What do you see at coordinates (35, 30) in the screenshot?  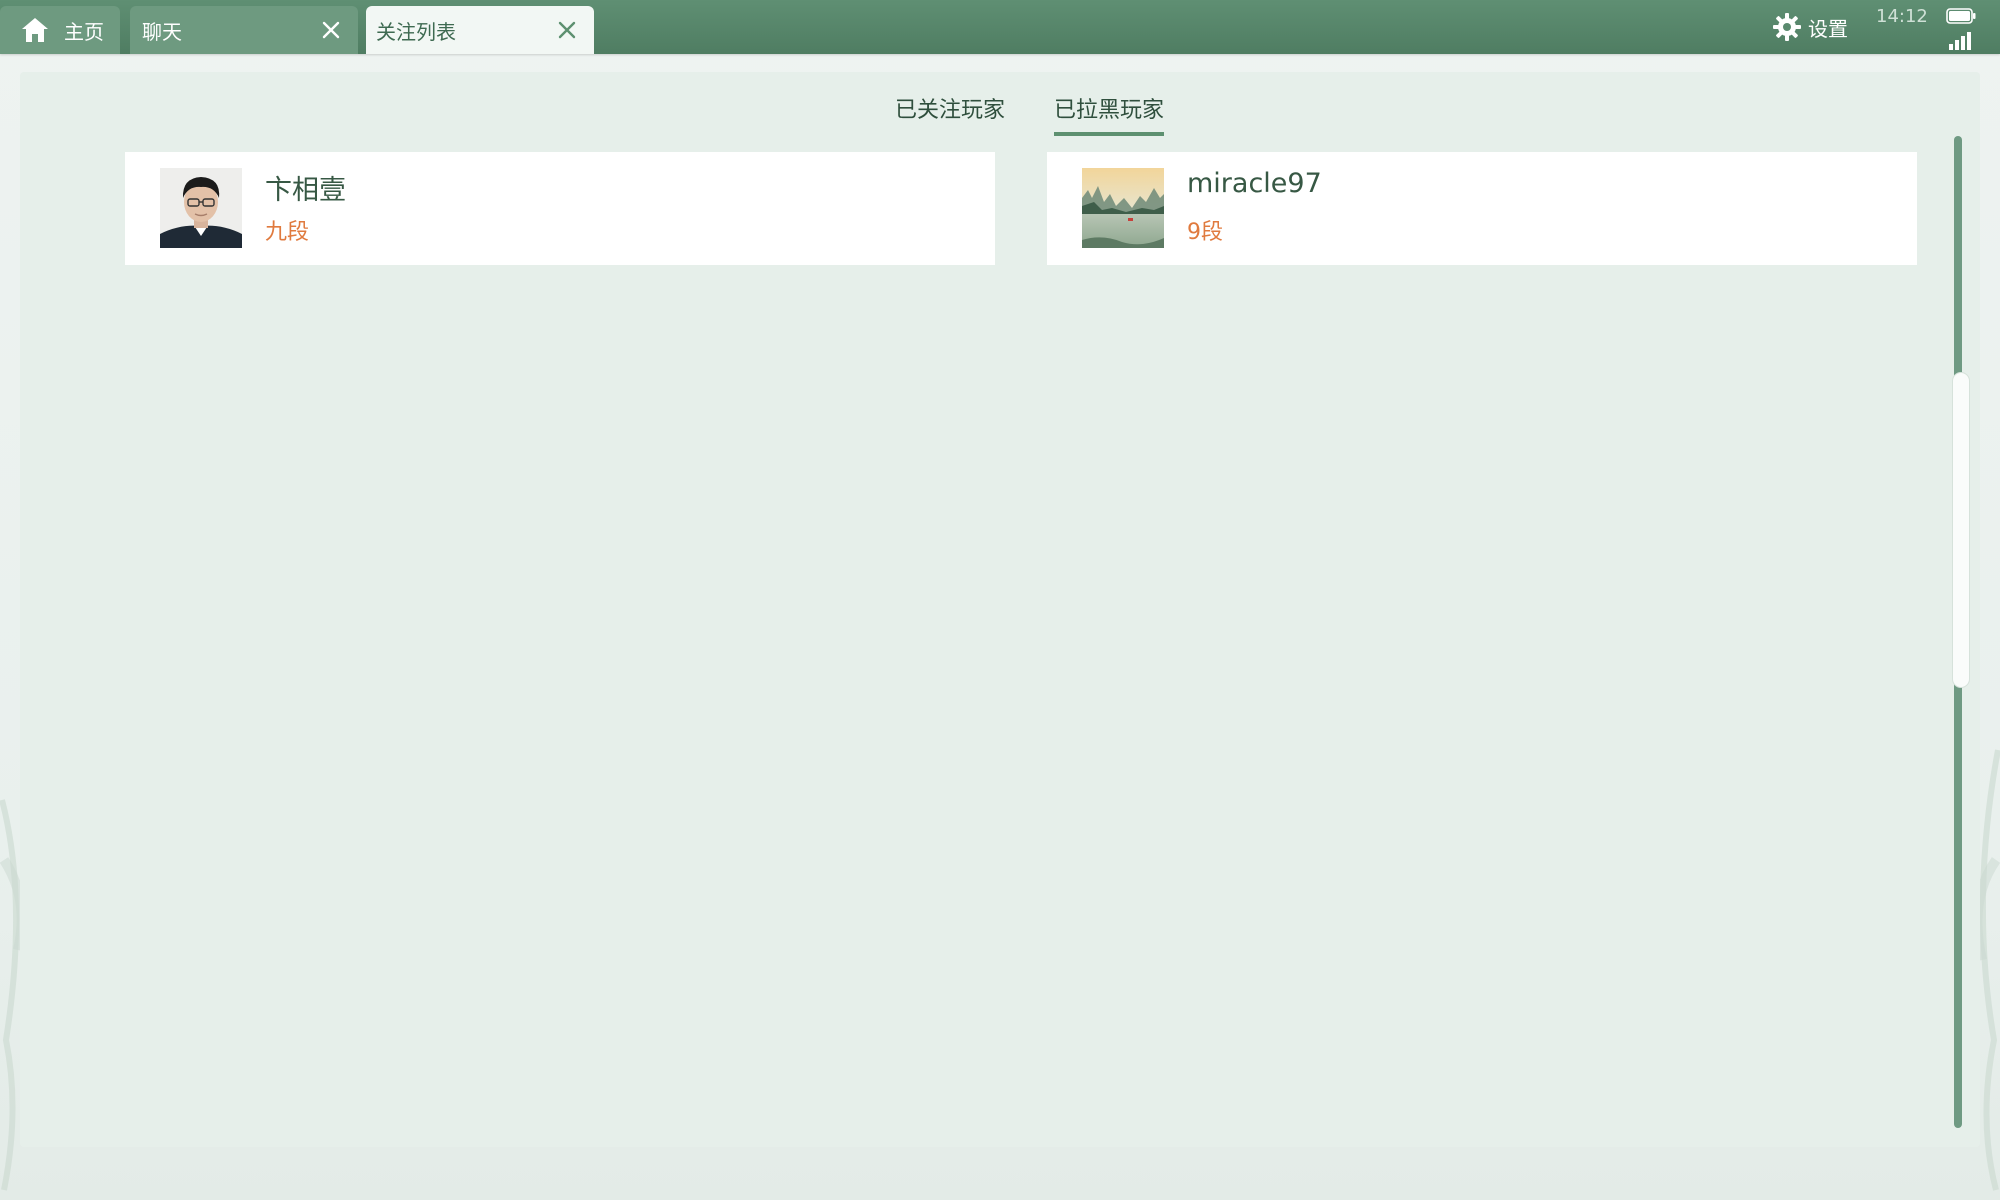 I see `home-icon` at bounding box center [35, 30].